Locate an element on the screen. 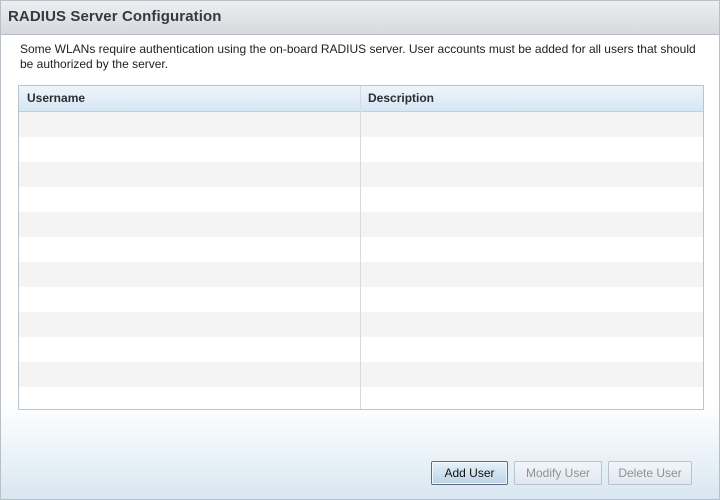 This screenshot has height=500, width=720. column-header-description: Description is located at coordinates (401, 98).